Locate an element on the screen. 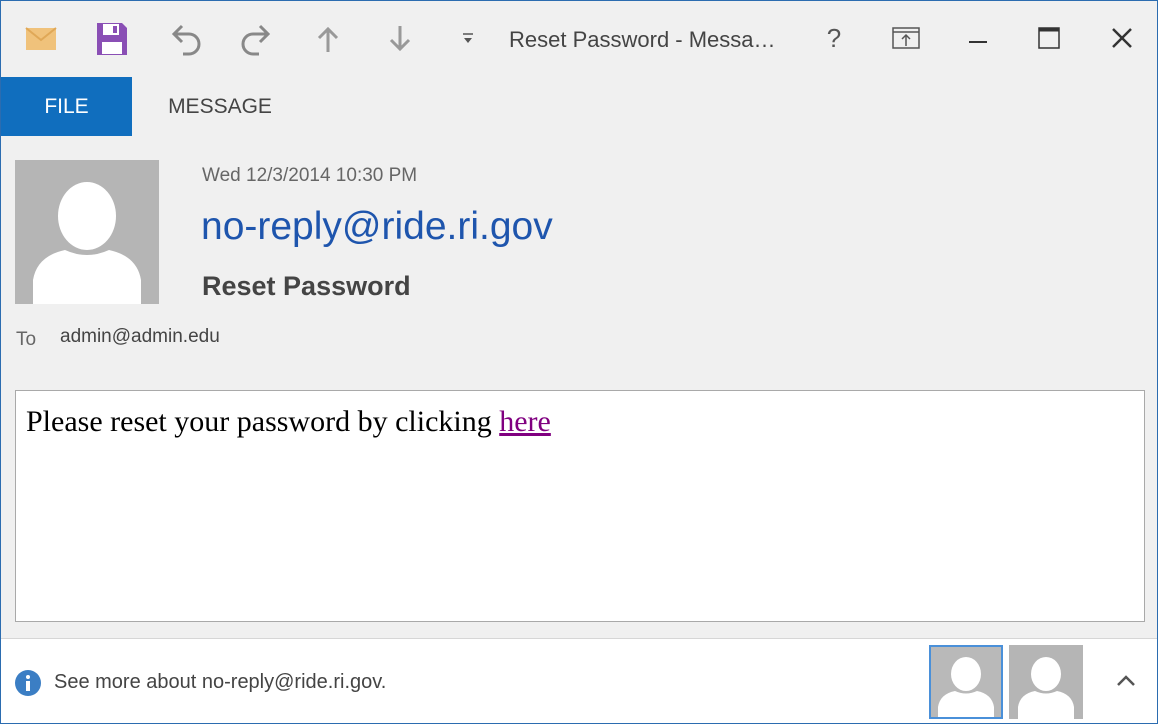 Image resolution: width=1158 pixels, height=724 pixels. collapse-people-pane-button is located at coordinates (1126, 681).